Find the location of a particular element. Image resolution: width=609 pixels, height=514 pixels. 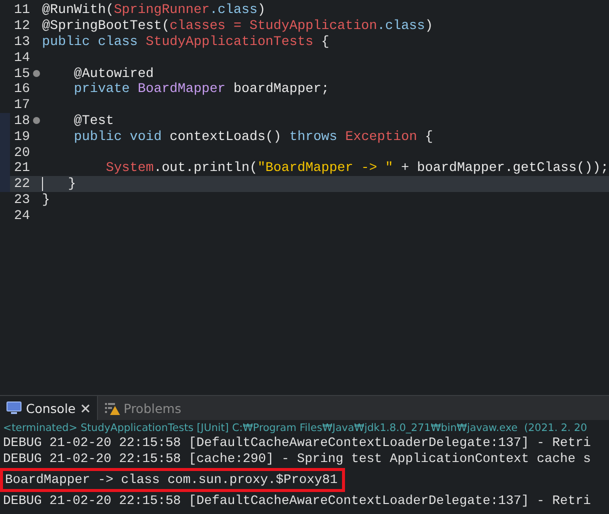

line-number: 13 is located at coordinates (21, 41).